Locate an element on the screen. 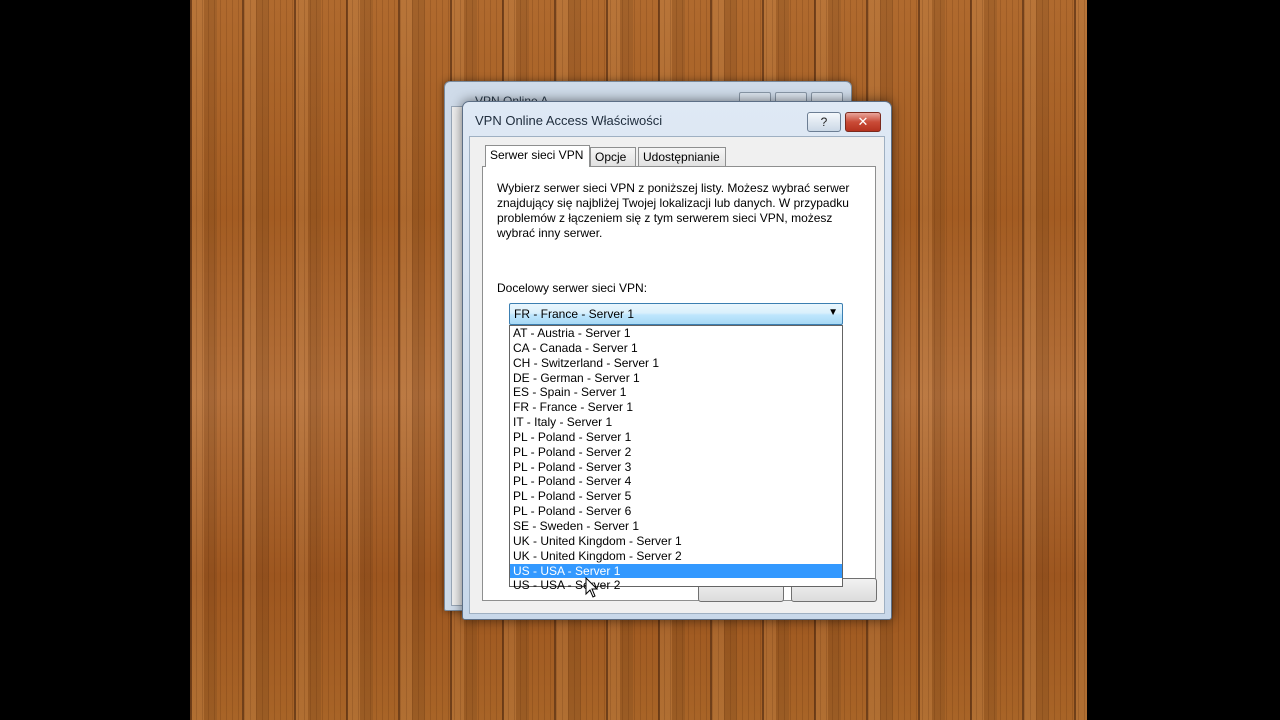 This screenshot has height=720, width=1280. list-item: CA - Canada - Server 1 is located at coordinates (676, 348).